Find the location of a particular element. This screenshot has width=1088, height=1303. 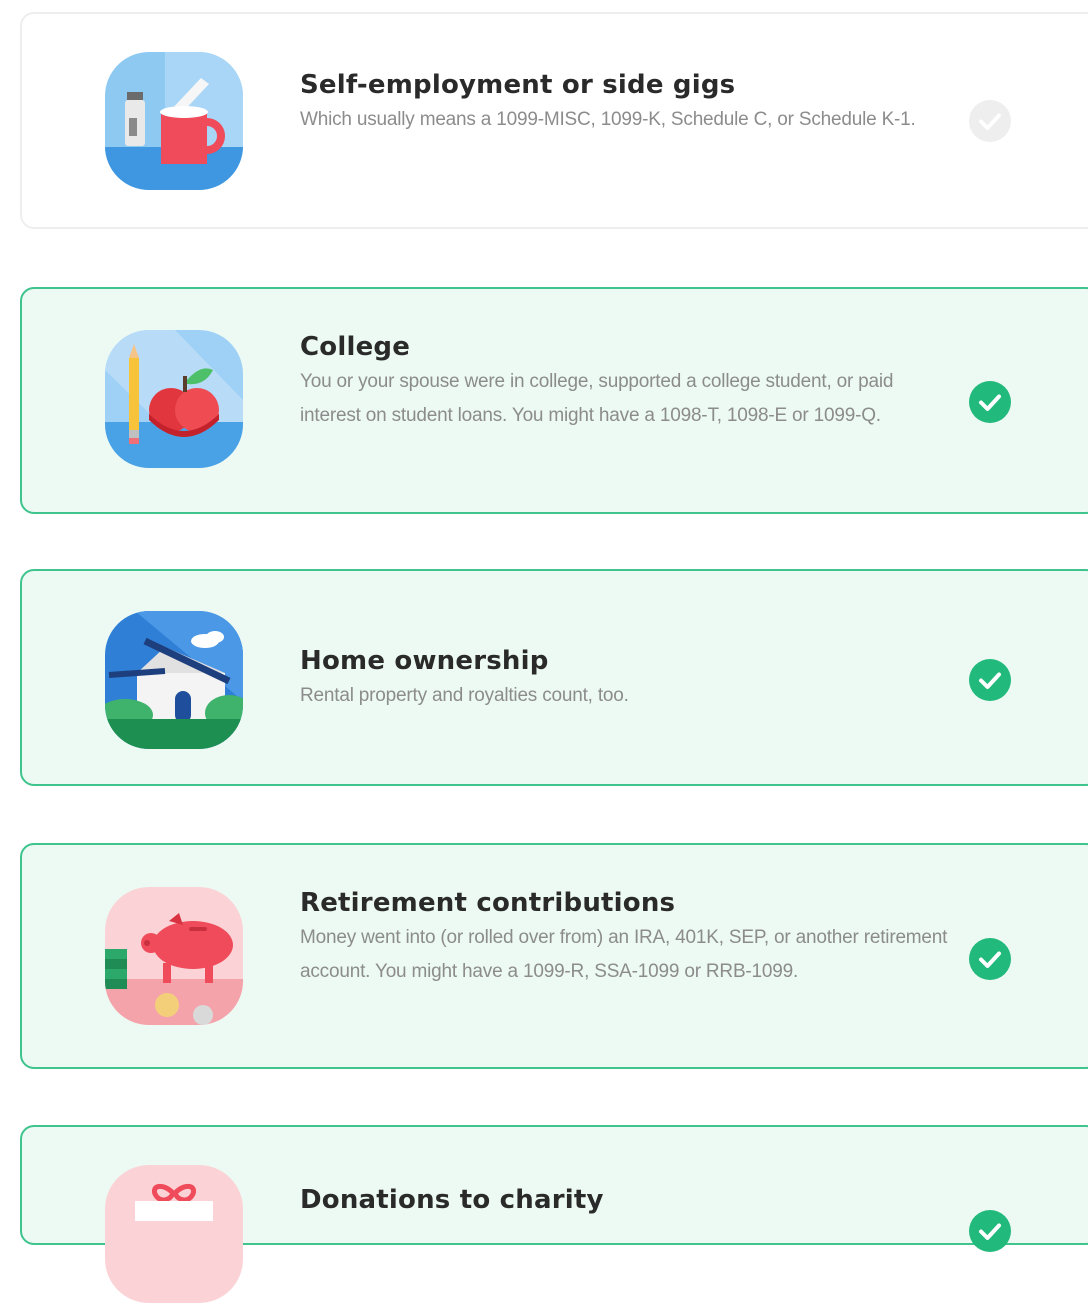

option-title: Donations to charity is located at coordinates (452, 1200).